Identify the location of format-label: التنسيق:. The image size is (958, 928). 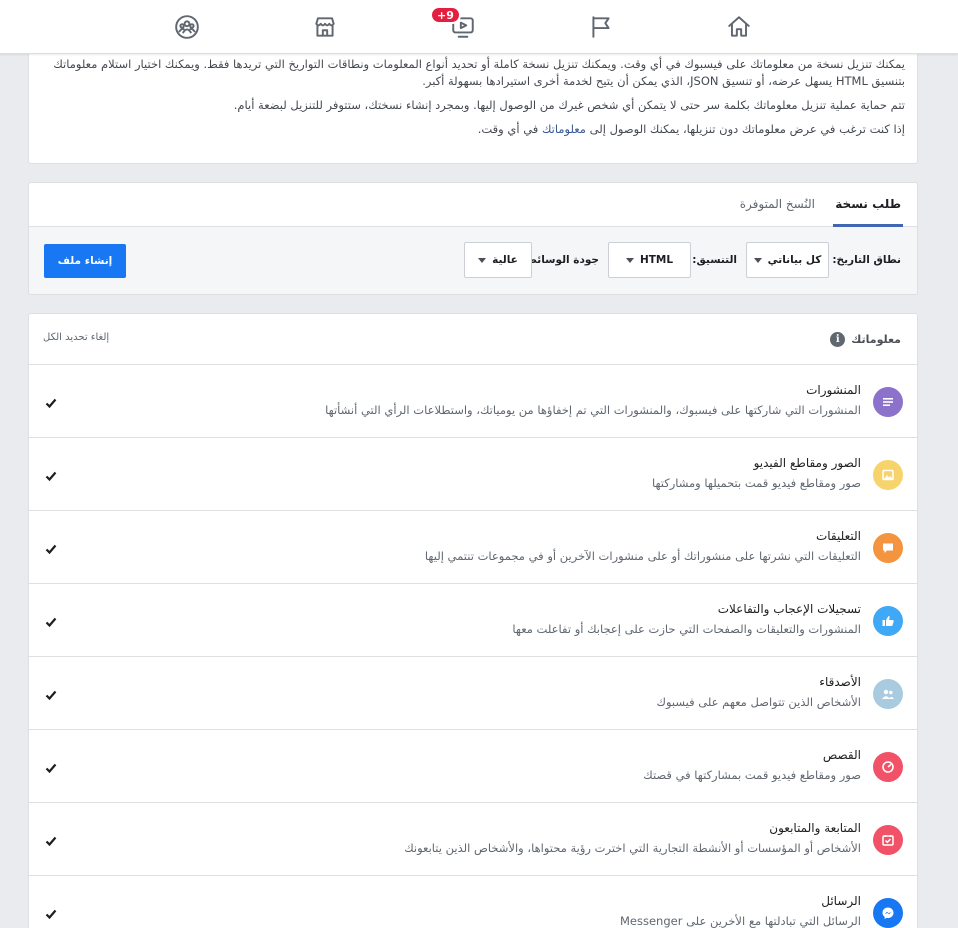
(714, 260).